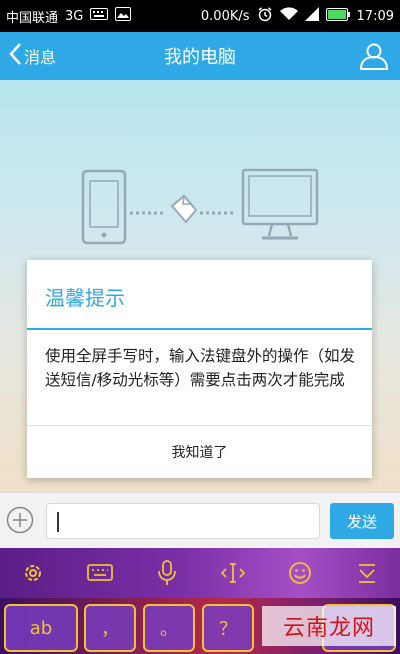 This screenshot has width=400, height=654. I want to click on keyboard-icon, so click(100, 572).